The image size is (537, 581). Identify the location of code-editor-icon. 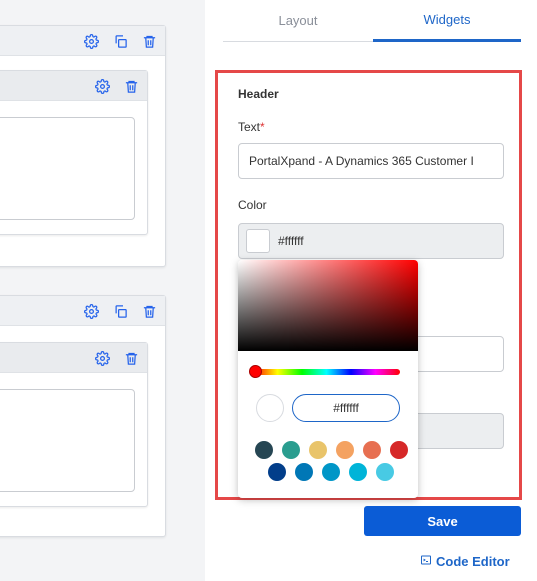
(426, 561).